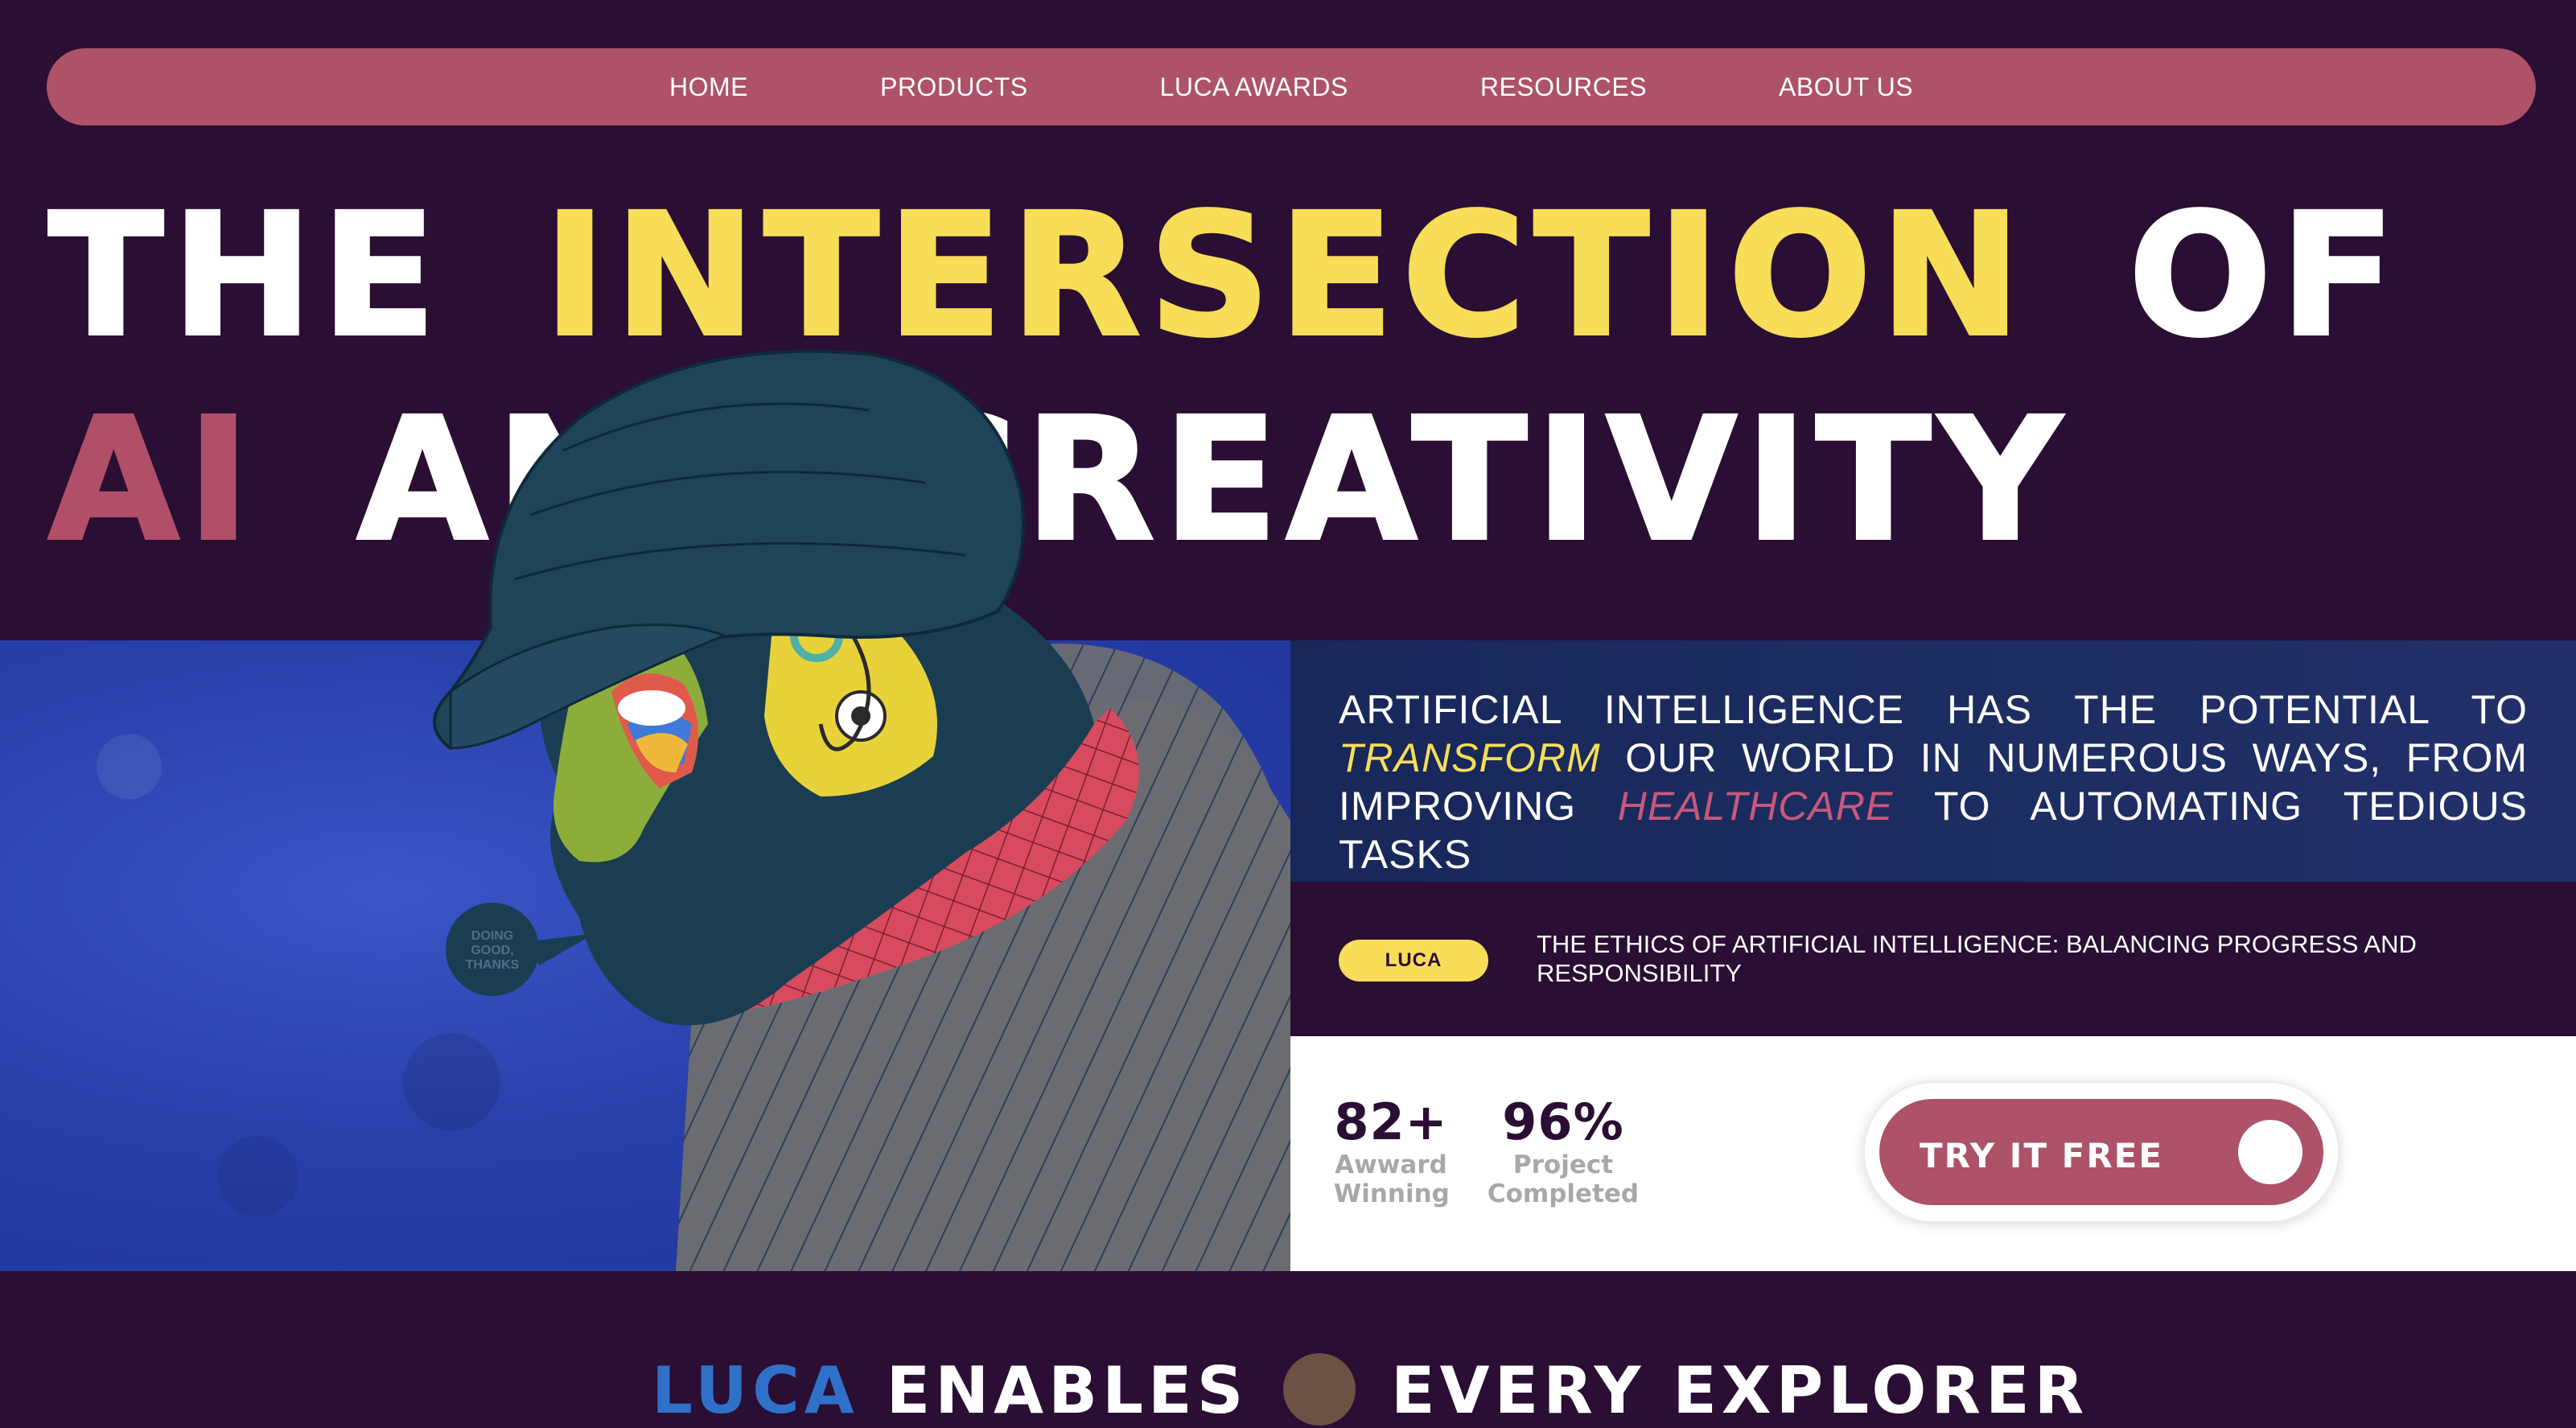  I want to click on stat-awards: 82+ Awward Winning, so click(1392, 1151).